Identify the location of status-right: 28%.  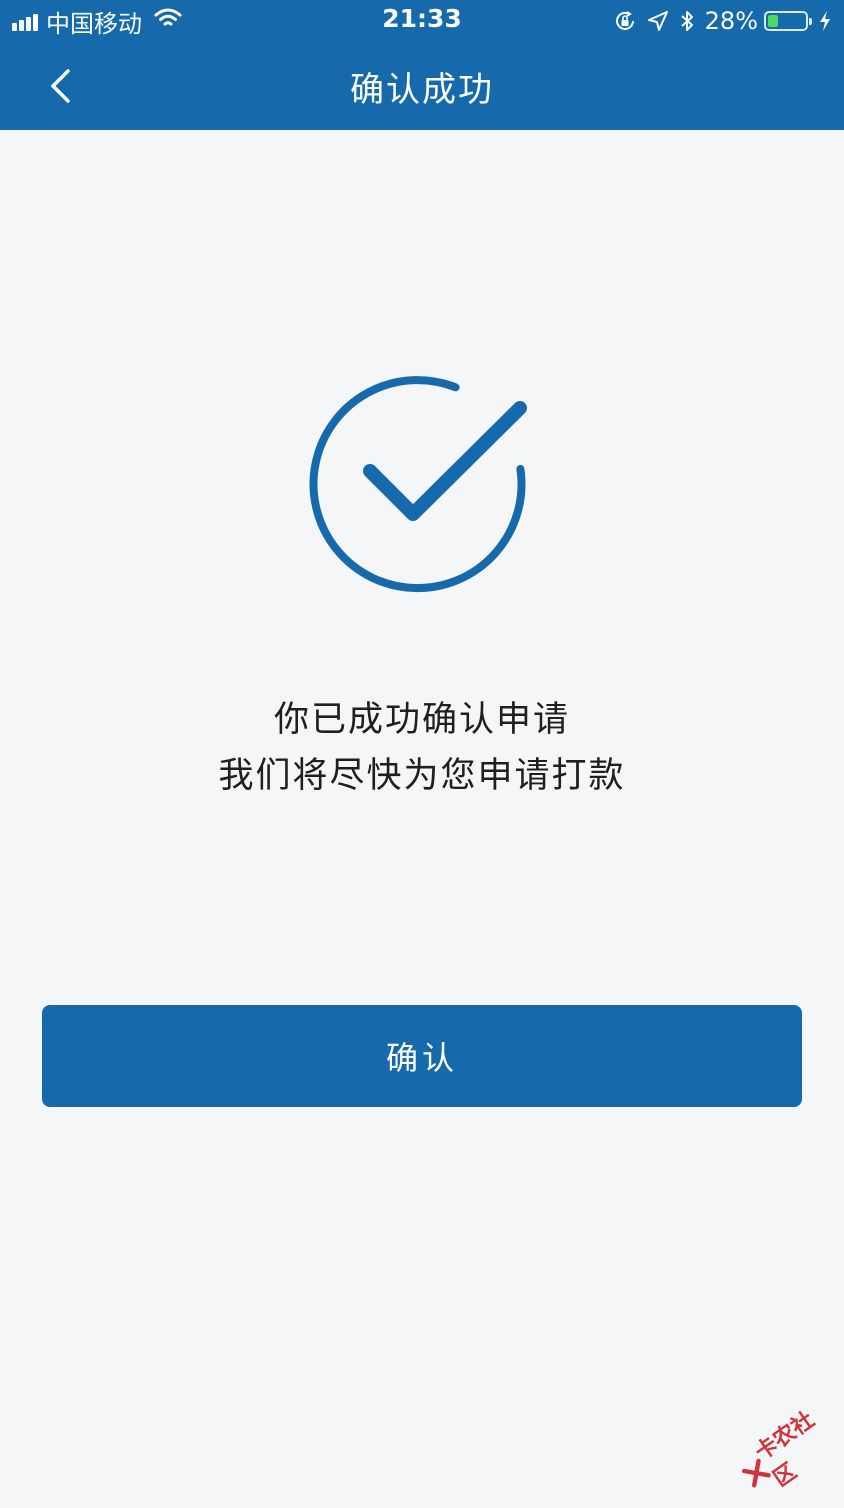
(717, 21).